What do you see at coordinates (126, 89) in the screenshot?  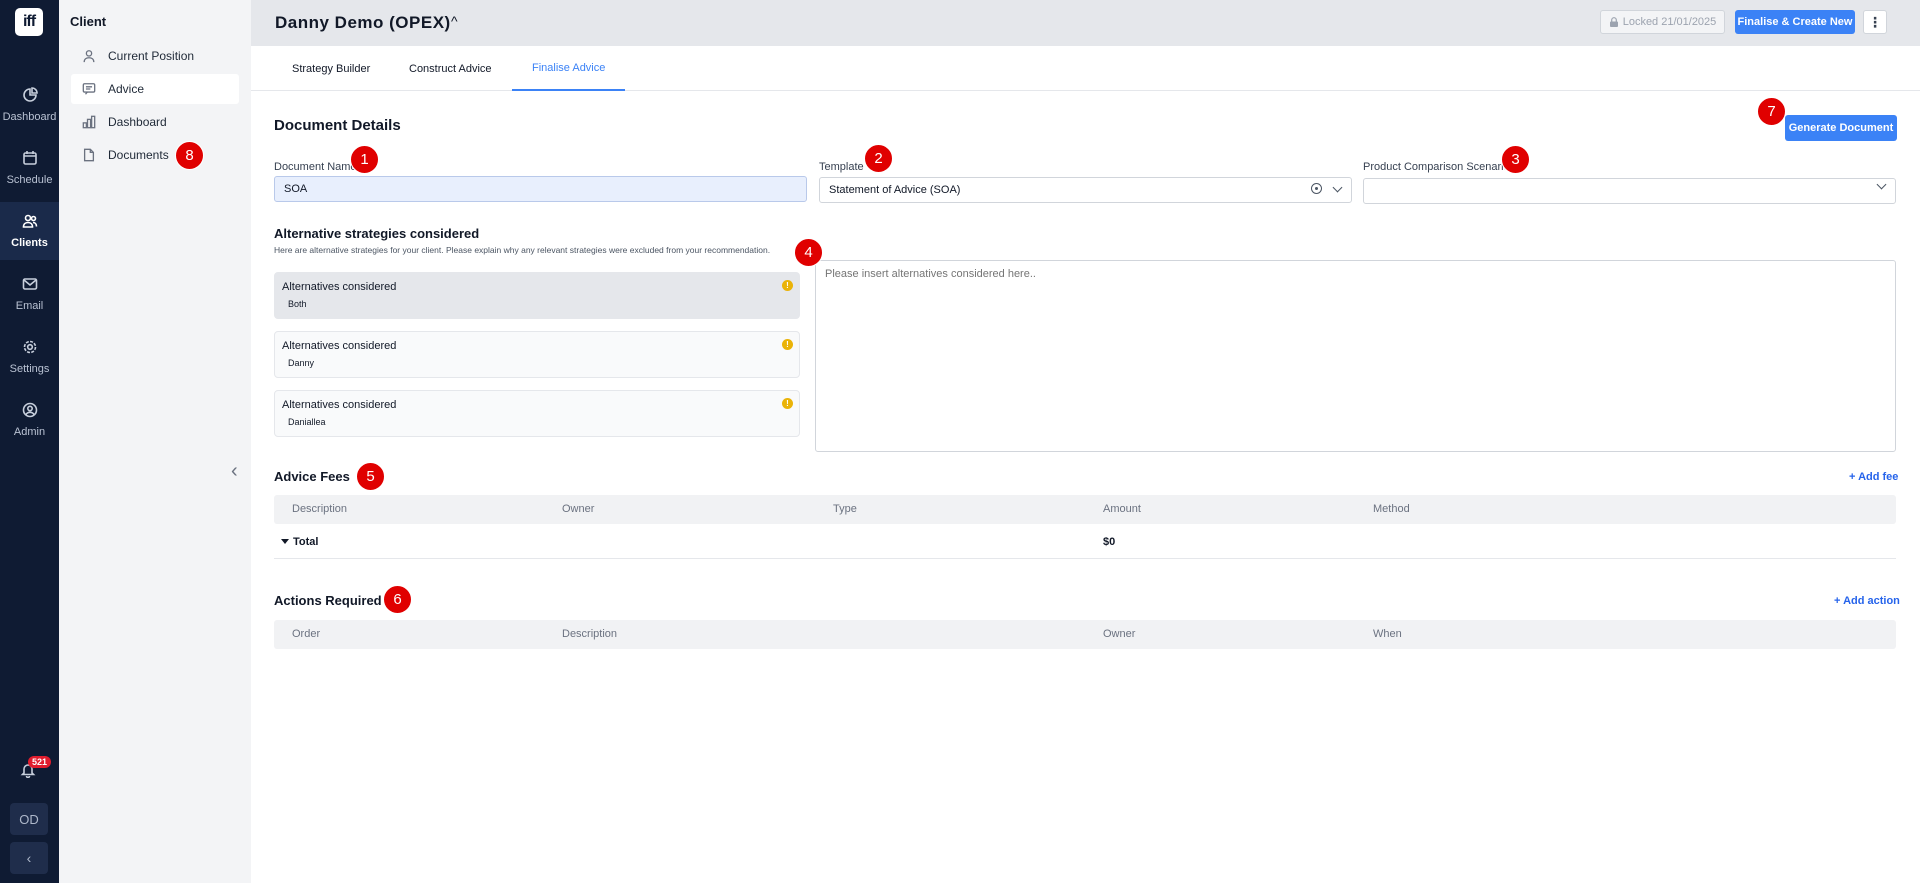 I see `panel-item-label: Advice` at bounding box center [126, 89].